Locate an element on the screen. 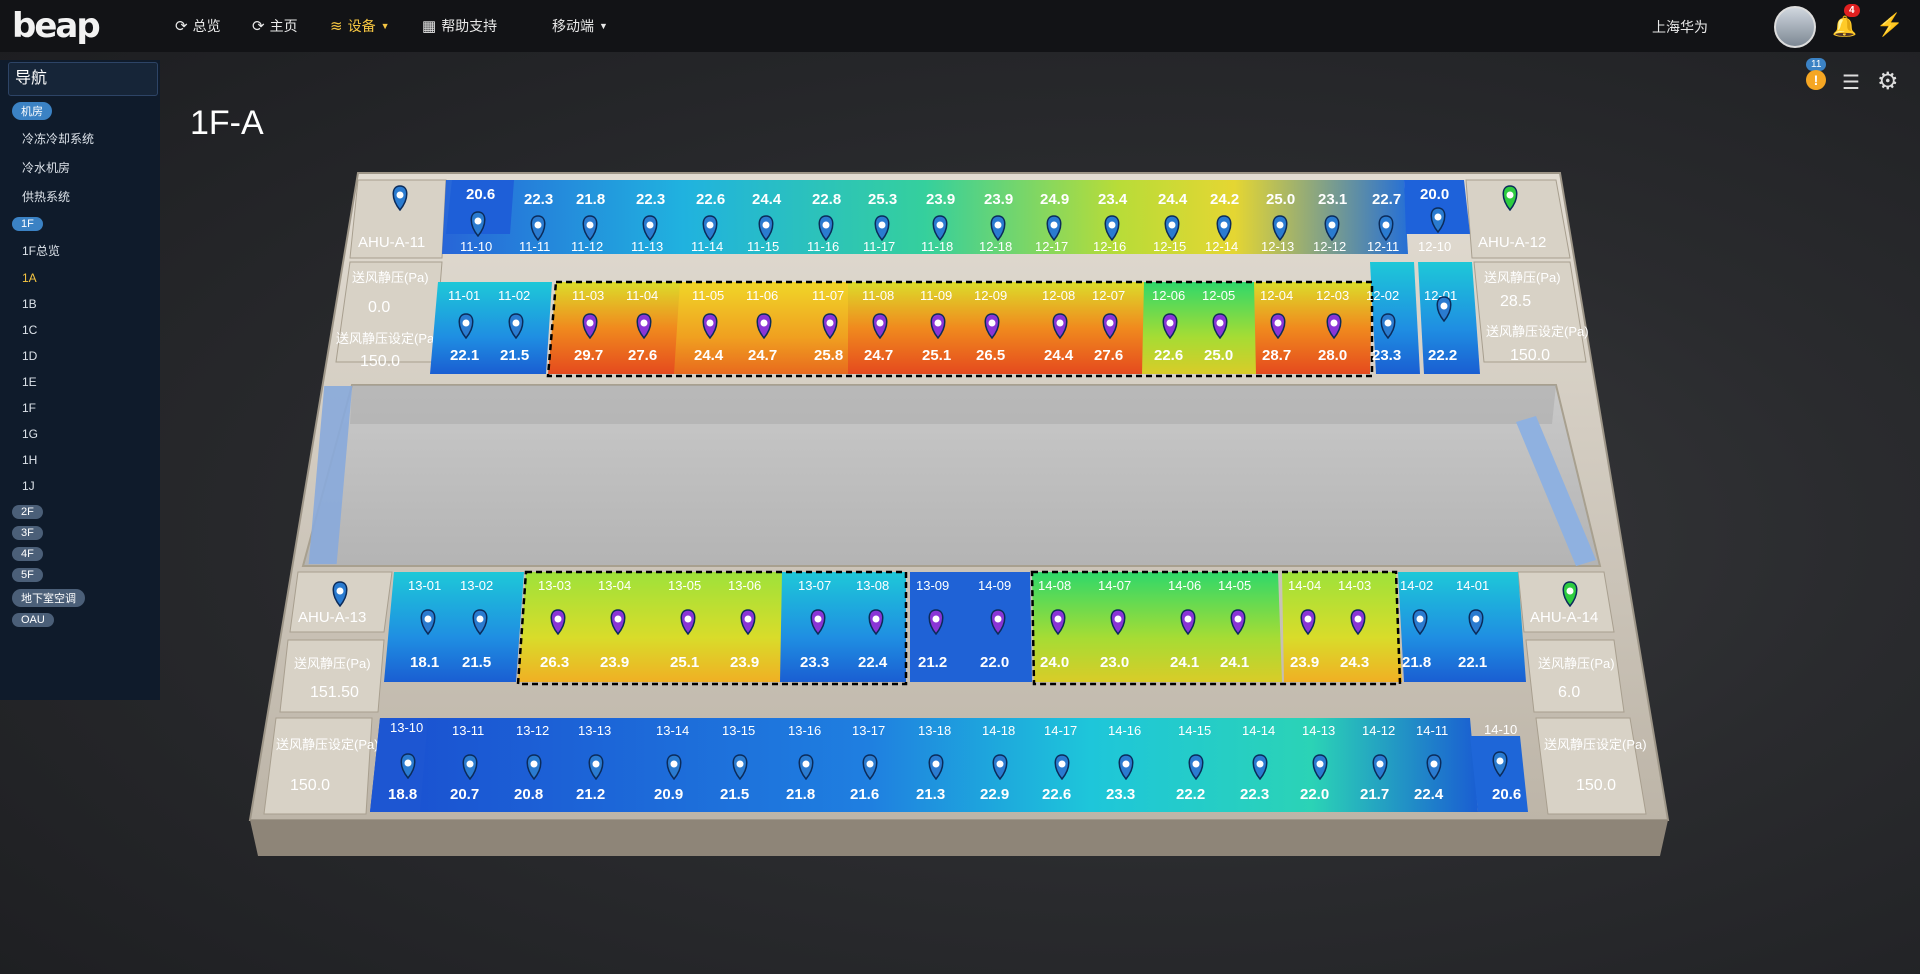  room-temperature: 21.6 is located at coordinates (864, 794).